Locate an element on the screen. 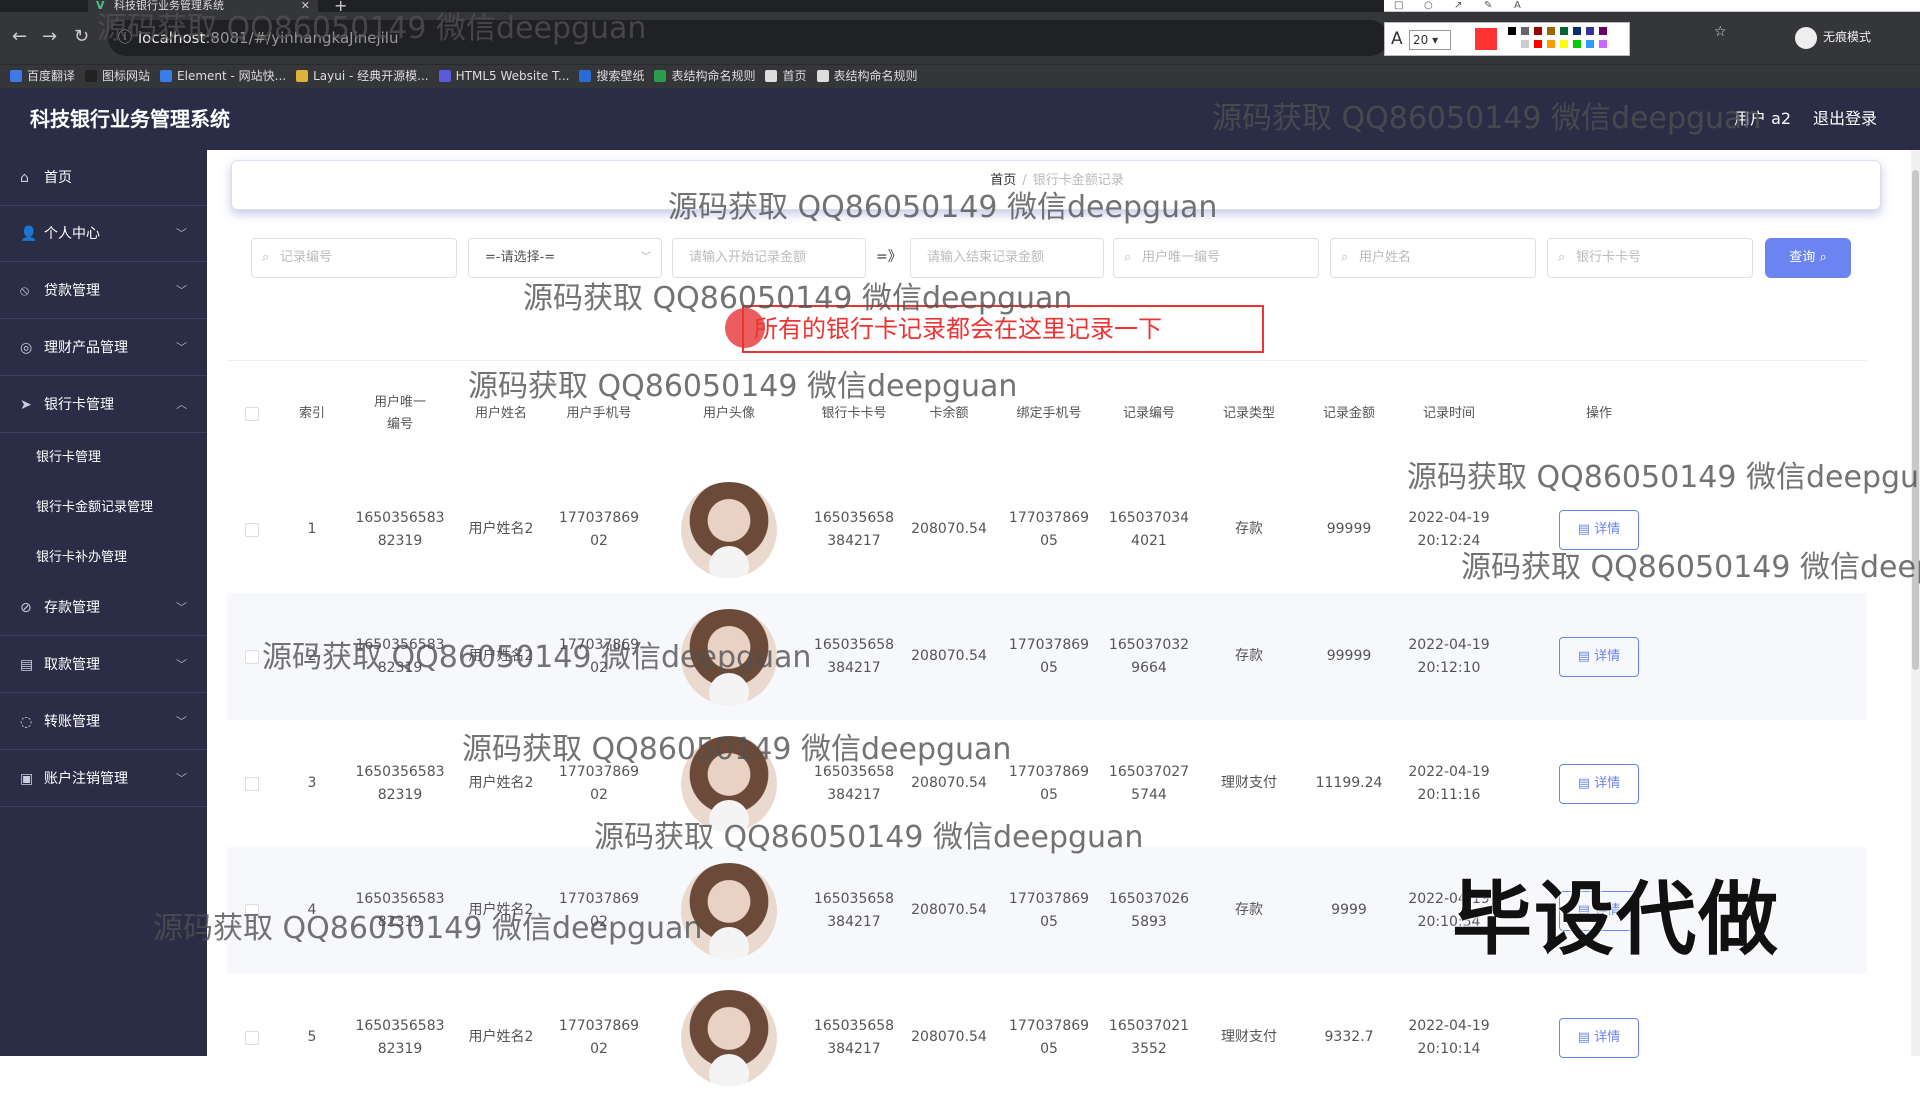 The image size is (1920, 1101). text-tool-icon: A is located at coordinates (1517, 6).